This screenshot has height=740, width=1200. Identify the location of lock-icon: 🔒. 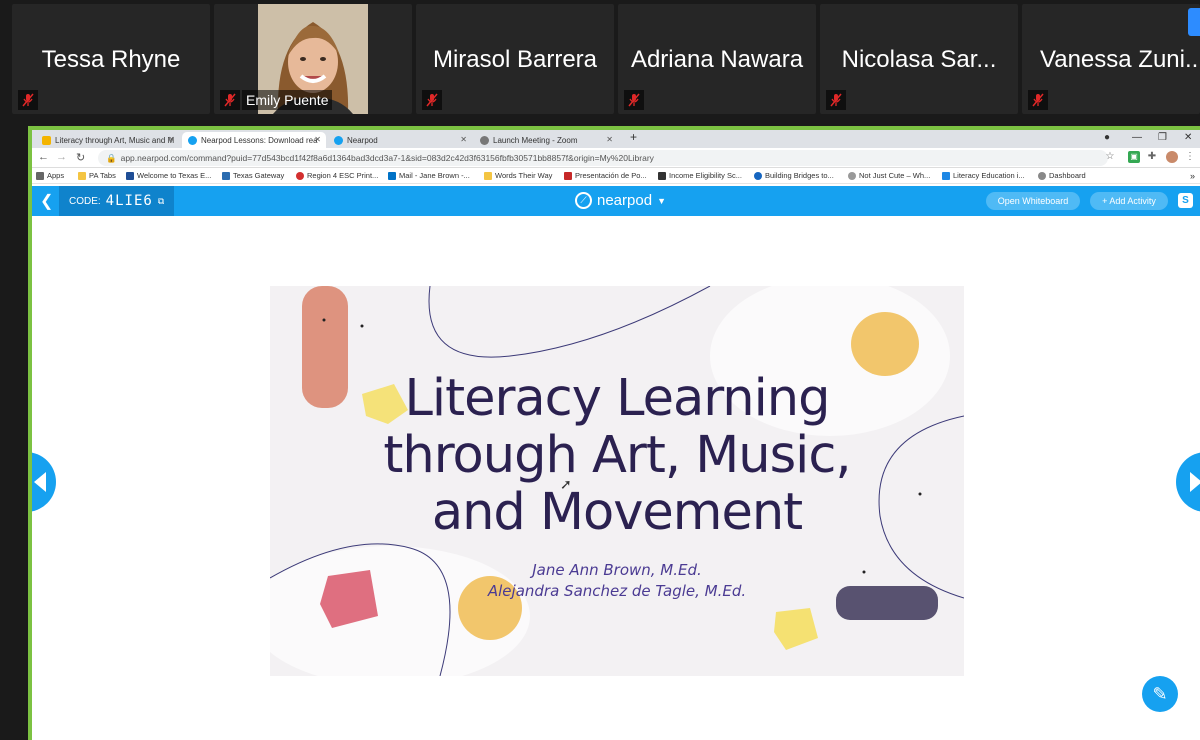
(111, 157).